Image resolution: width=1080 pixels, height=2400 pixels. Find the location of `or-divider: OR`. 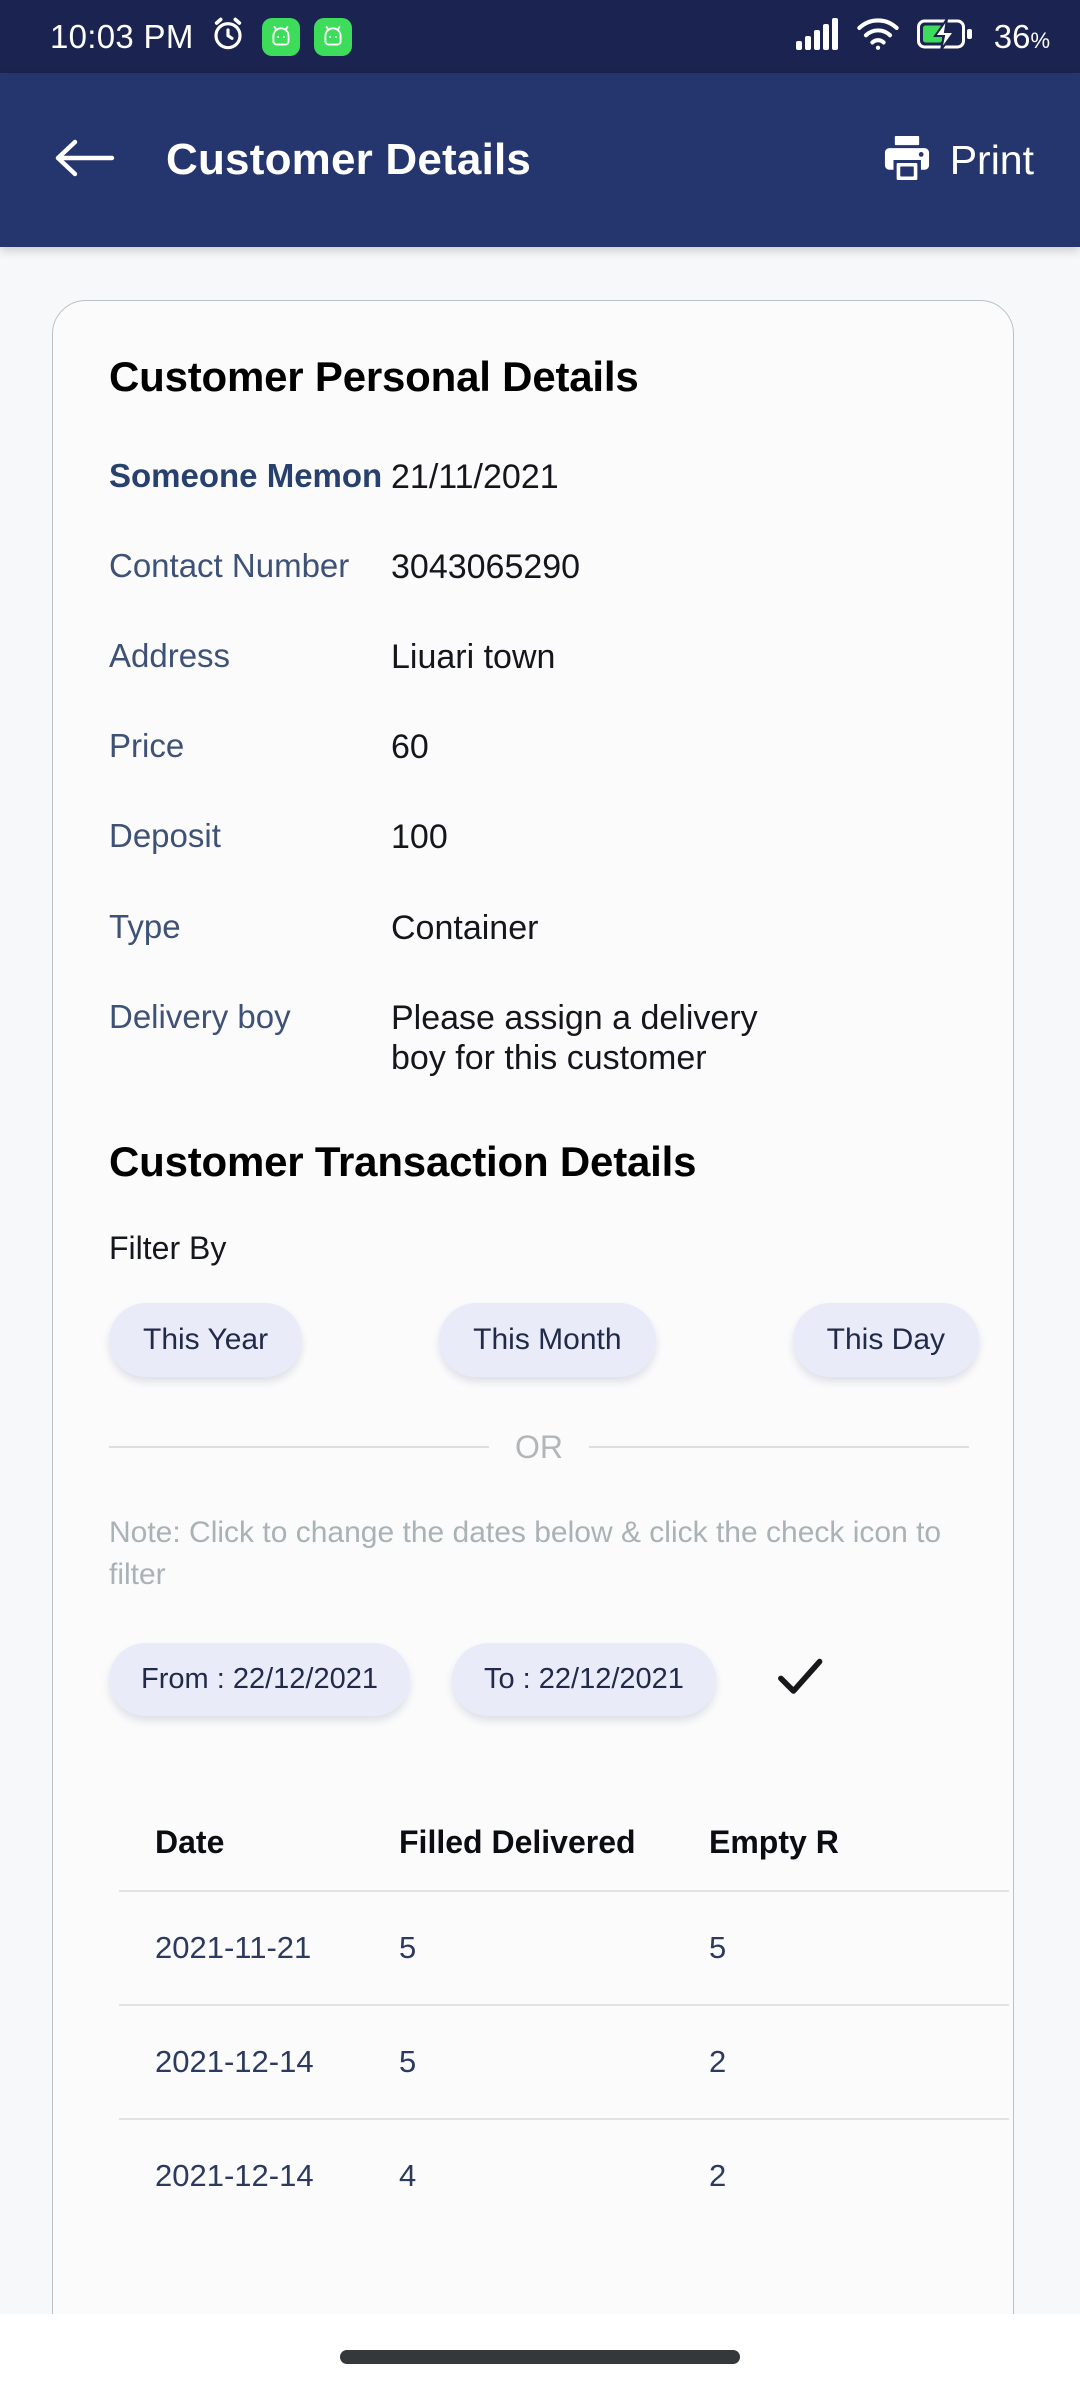

or-divider: OR is located at coordinates (539, 1447).